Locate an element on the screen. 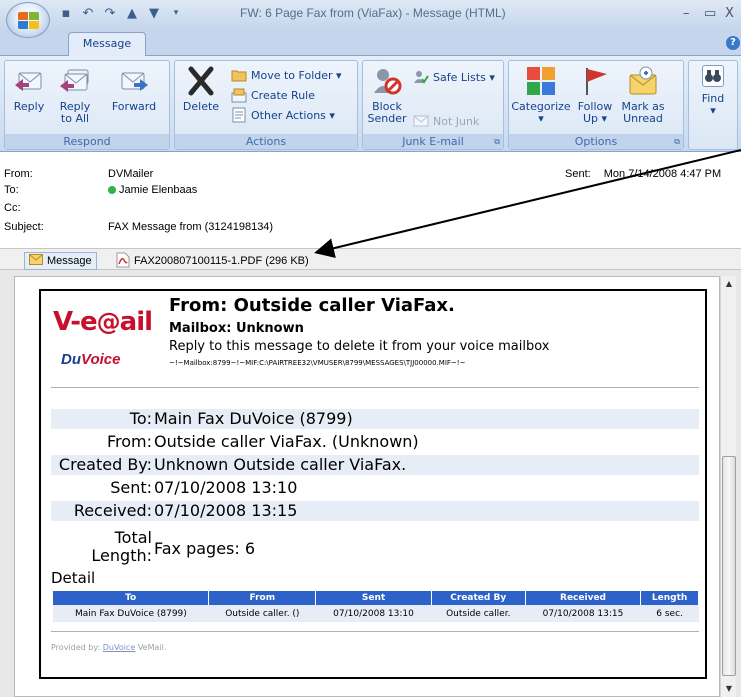  provided-by: Provided by: DuVoice VeMail. is located at coordinates (109, 647).